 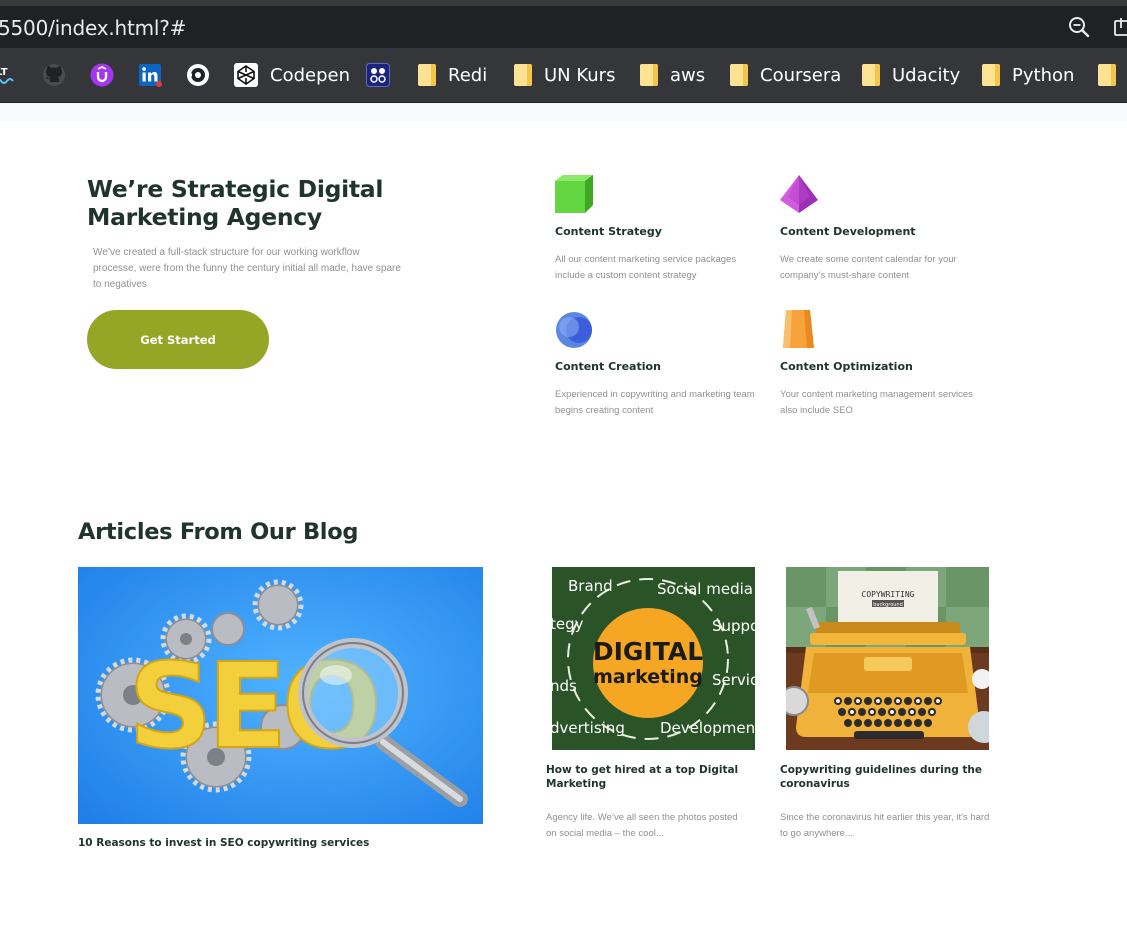 I want to click on chalk-center-word: marketing, so click(x=648, y=677).